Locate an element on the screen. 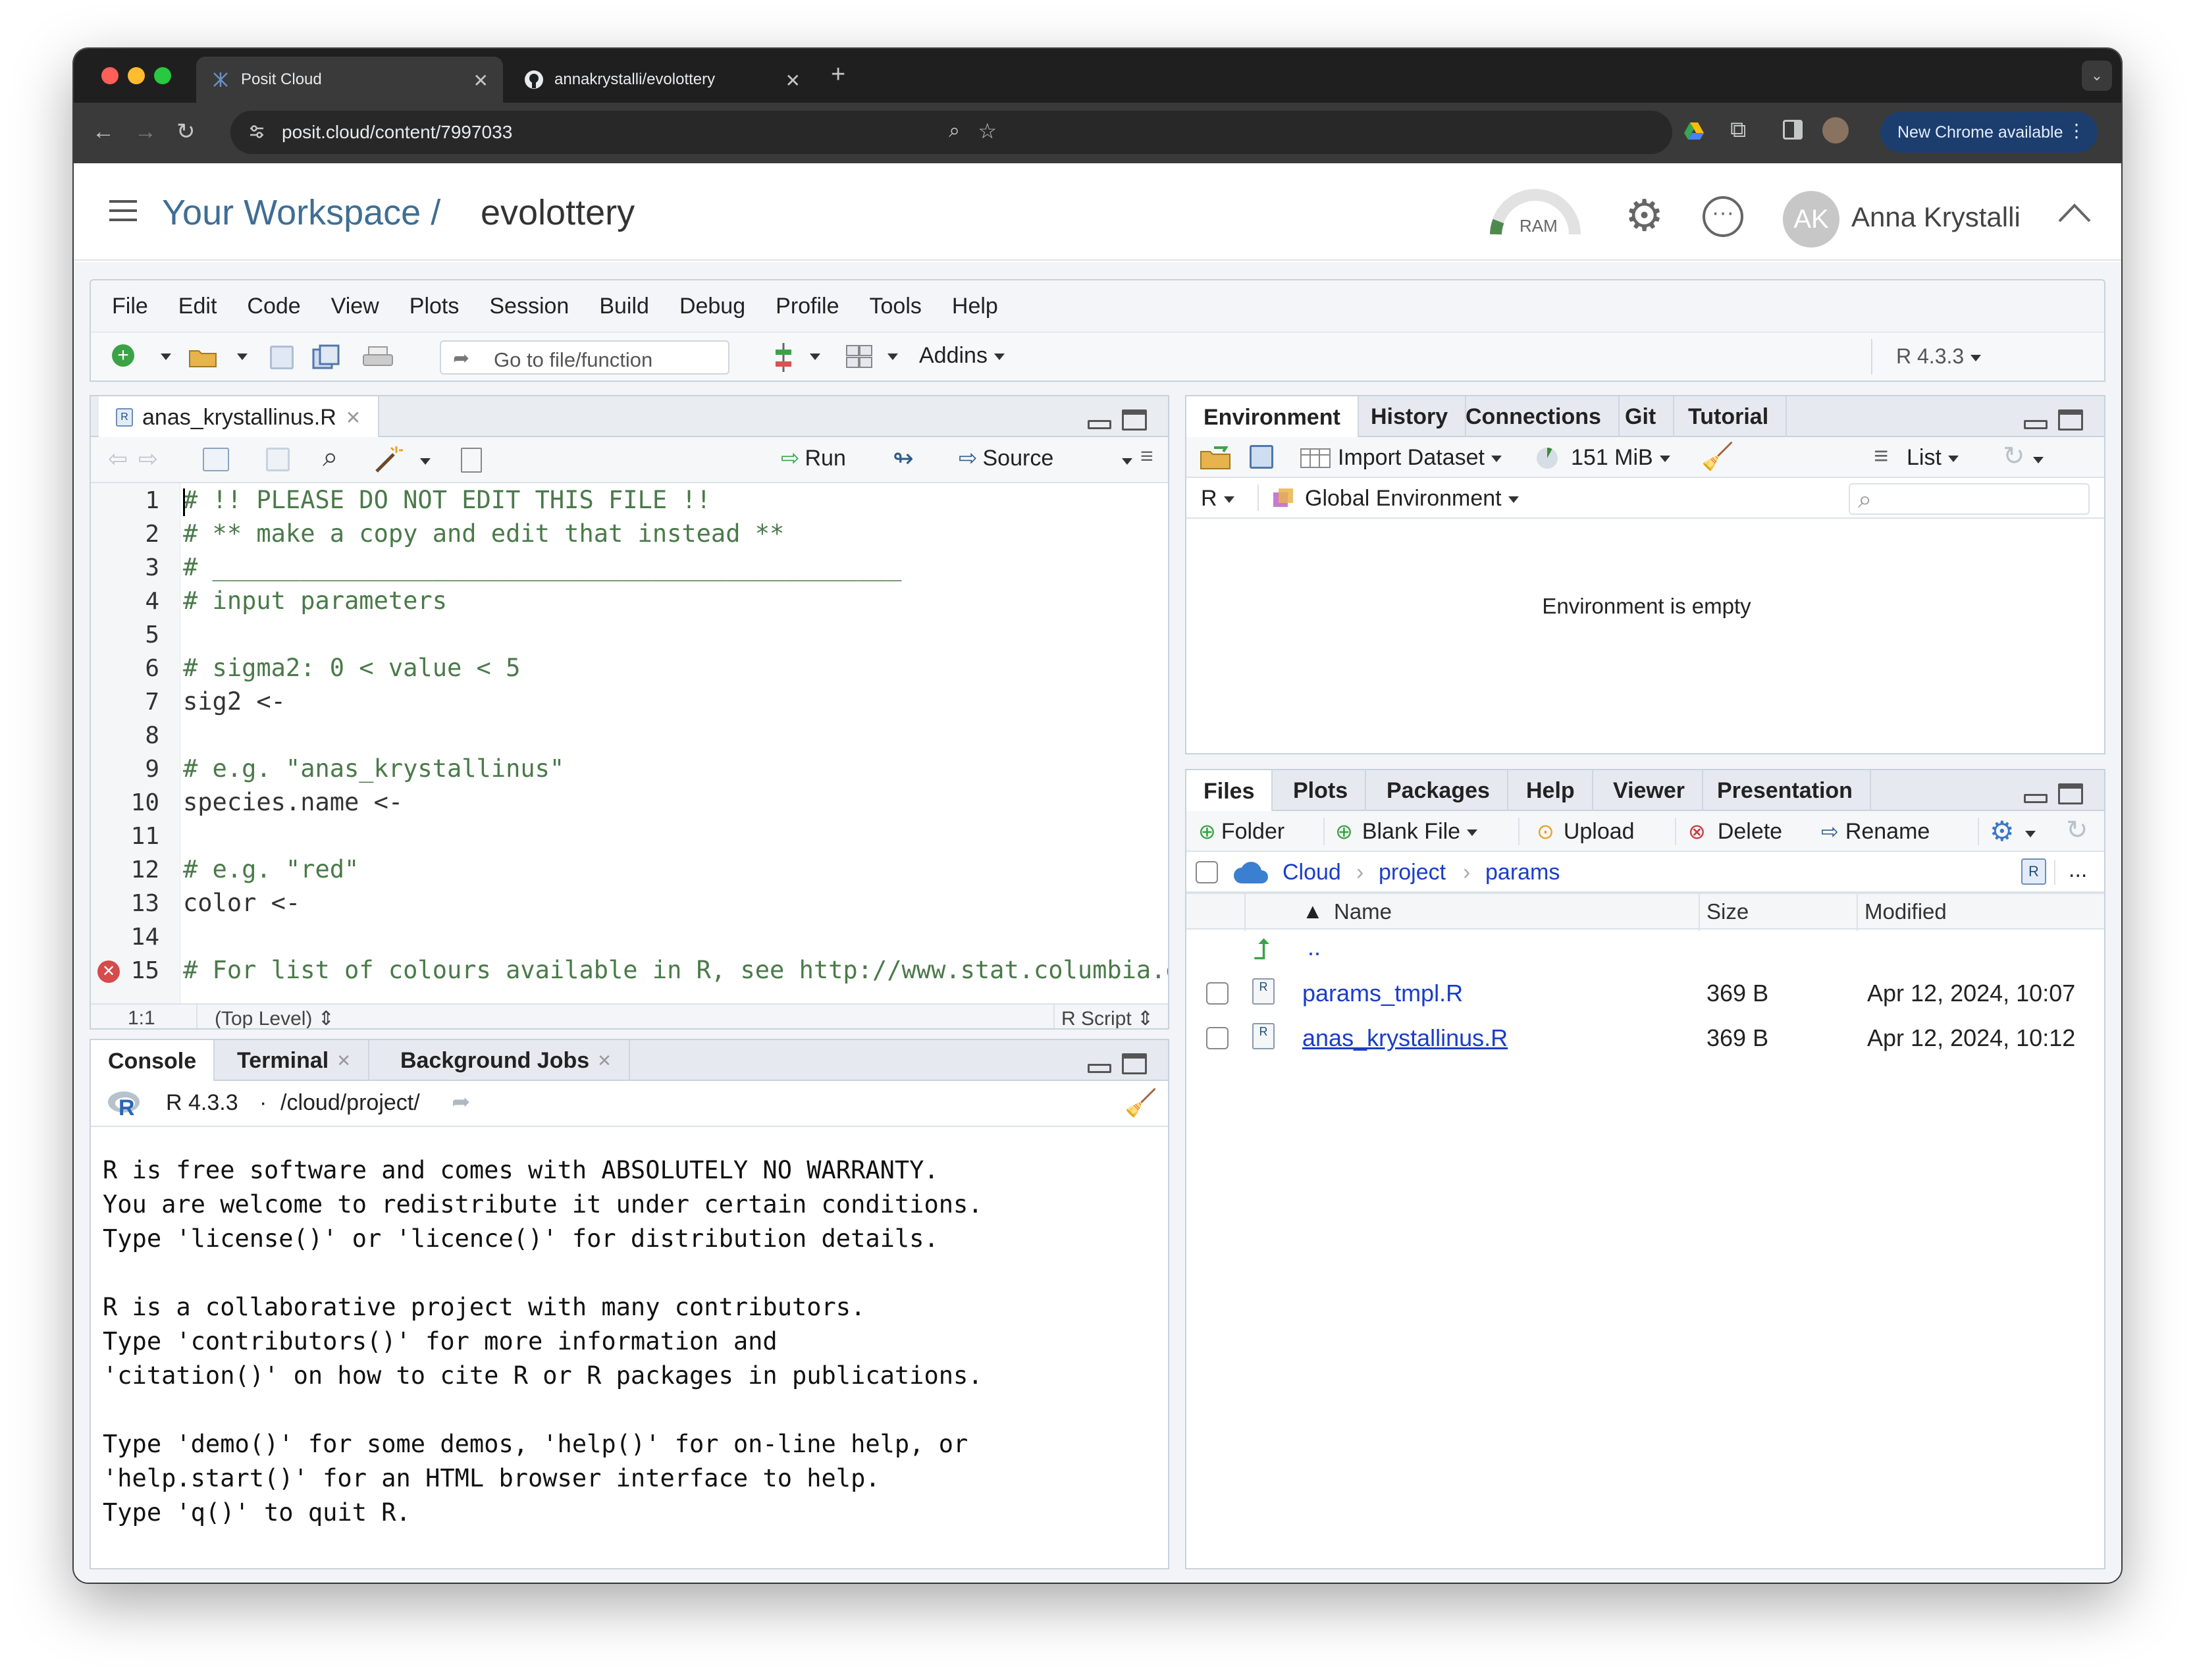 This screenshot has height=1680, width=2195. view-mode-selector: List is located at coordinates (1933, 458).